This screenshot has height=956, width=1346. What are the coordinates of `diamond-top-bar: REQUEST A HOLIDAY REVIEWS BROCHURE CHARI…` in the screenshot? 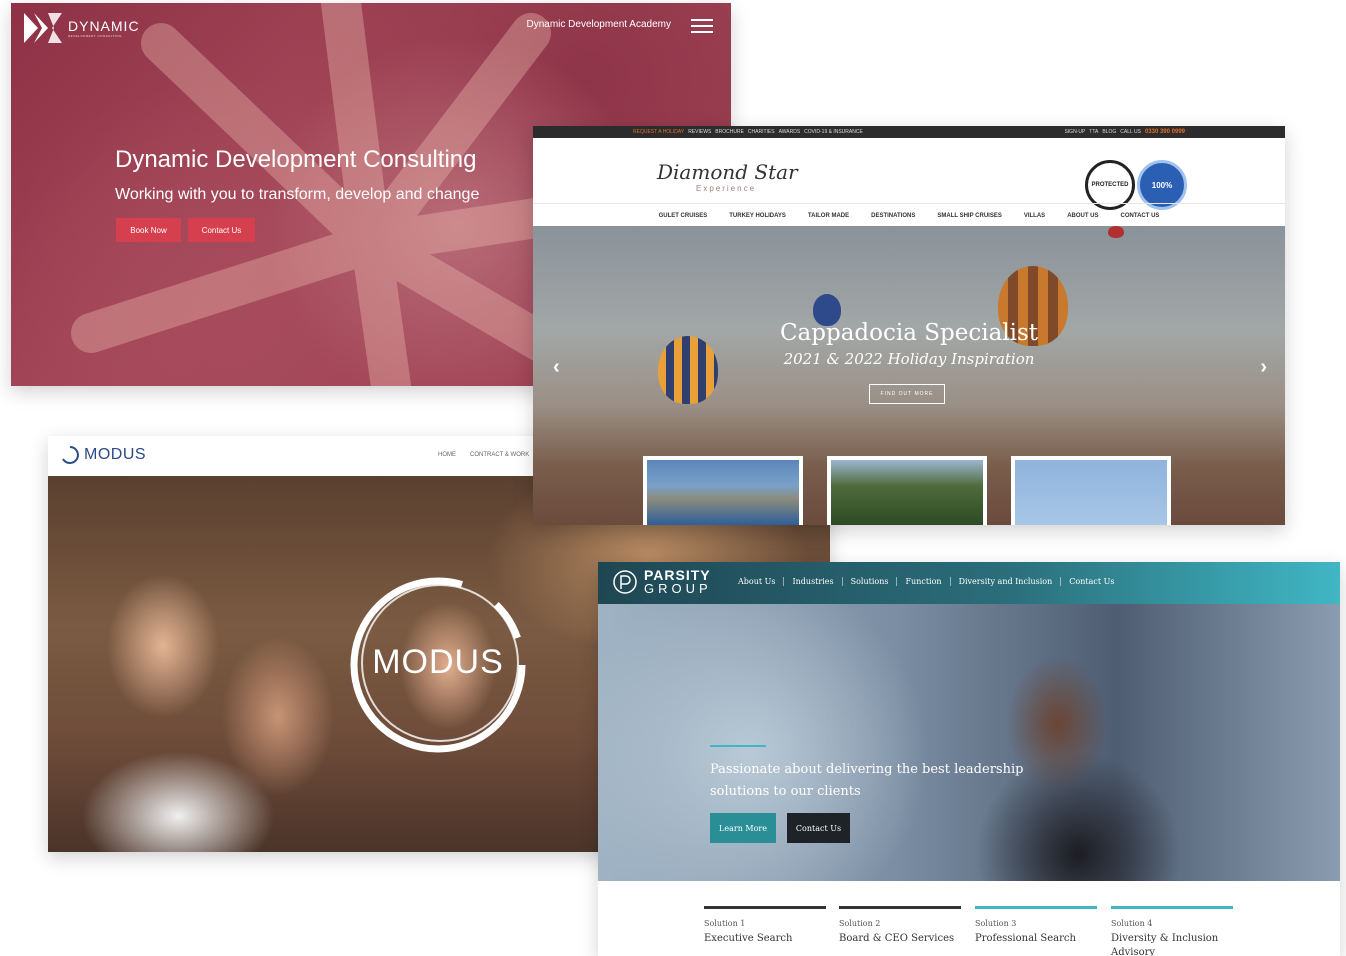 It's located at (909, 132).